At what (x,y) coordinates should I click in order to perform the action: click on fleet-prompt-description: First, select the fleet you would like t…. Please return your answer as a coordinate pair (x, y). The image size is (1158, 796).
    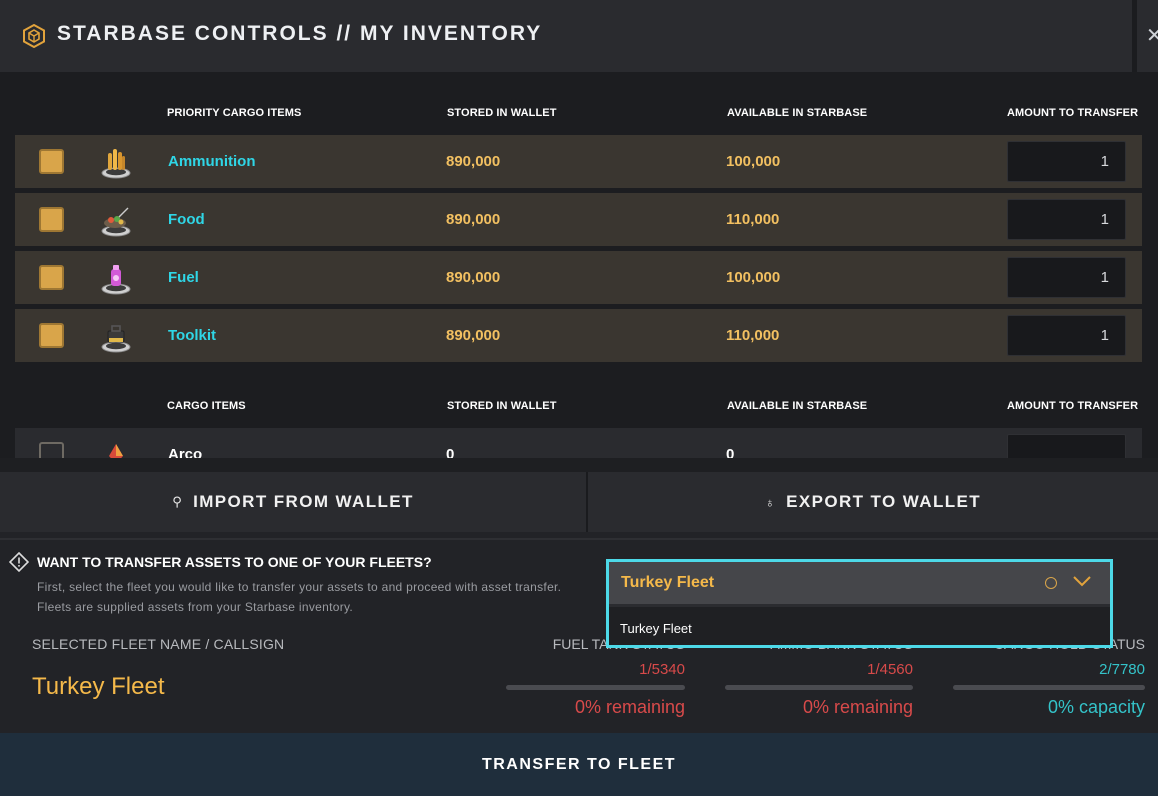
    Looking at the image, I should click on (299, 597).